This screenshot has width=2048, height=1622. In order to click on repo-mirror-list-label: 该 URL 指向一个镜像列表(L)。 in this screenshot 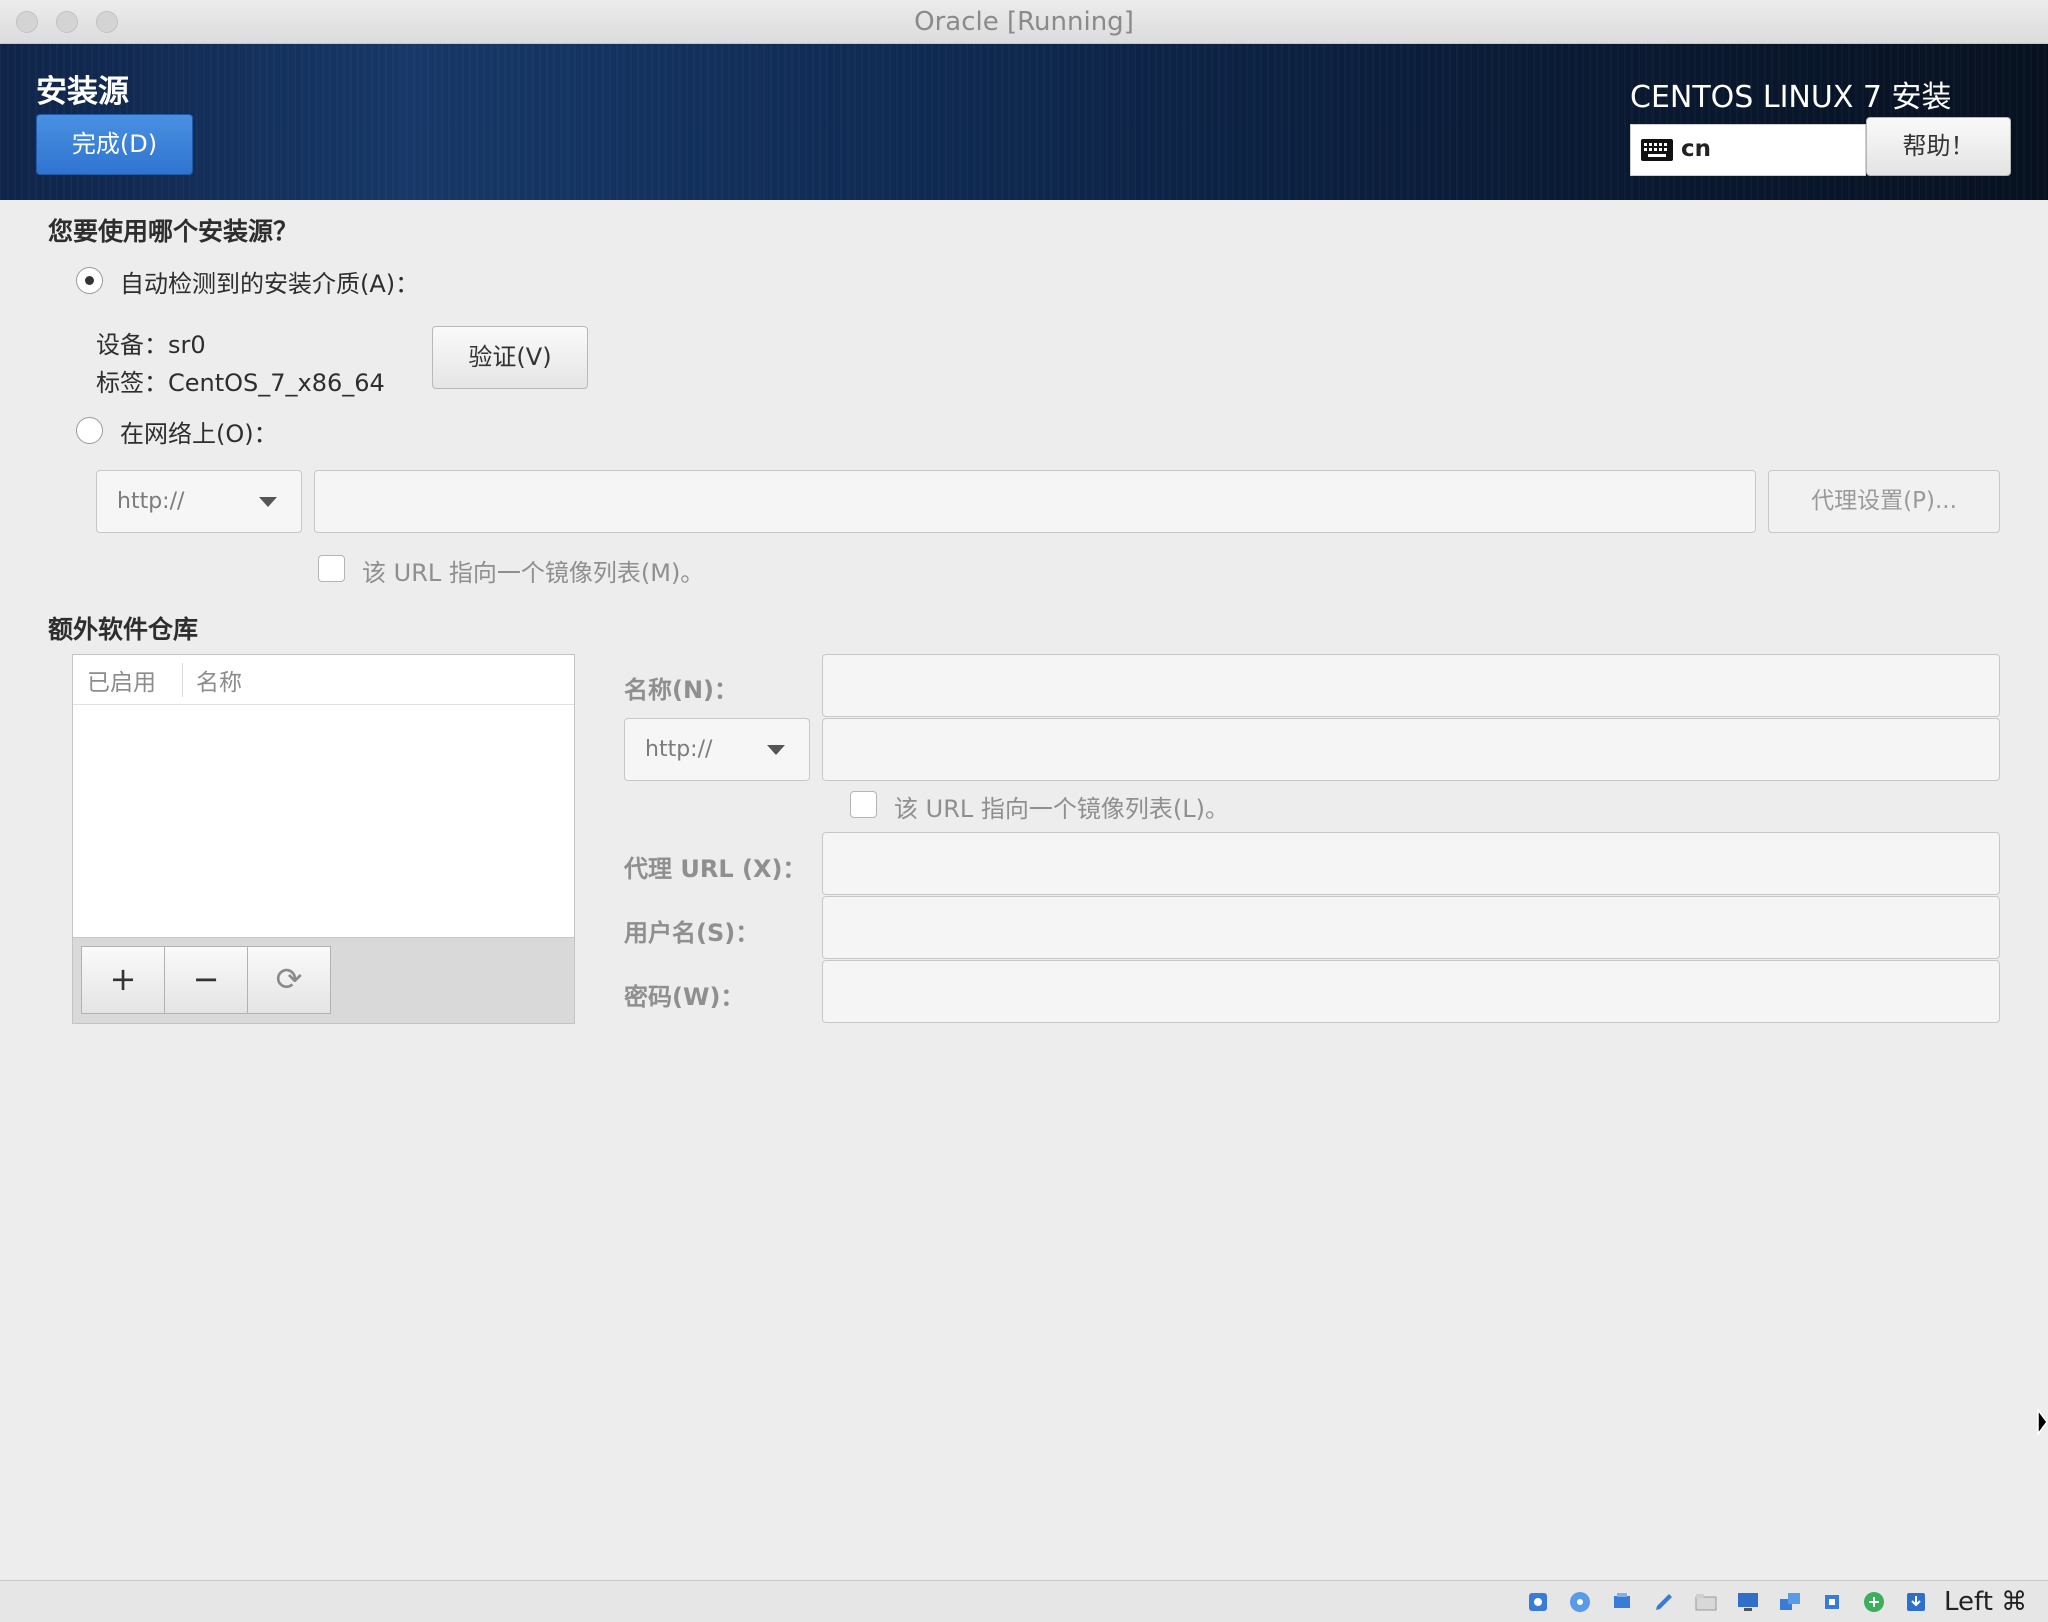, I will do `click(1061, 806)`.